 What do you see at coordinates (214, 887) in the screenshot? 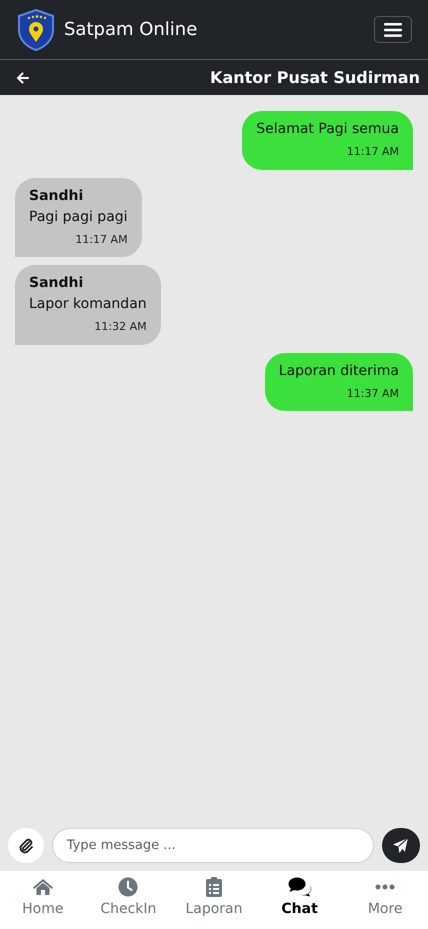
I see `clipboard-icon` at bounding box center [214, 887].